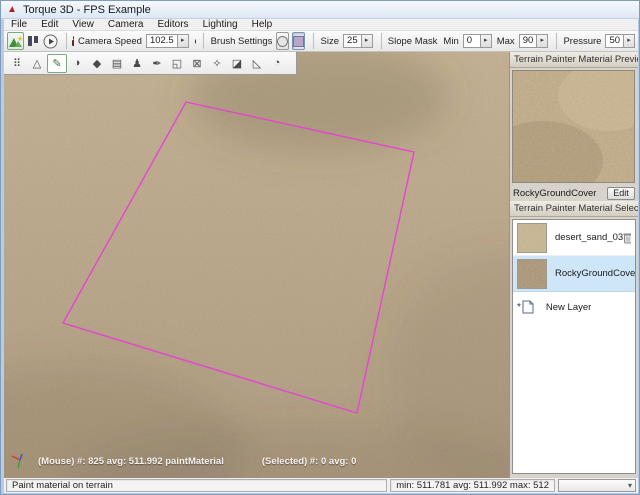 The width and height of the screenshot is (640, 495). What do you see at coordinates (568, 307) in the screenshot?
I see `new-layer-label: New Layer` at bounding box center [568, 307].